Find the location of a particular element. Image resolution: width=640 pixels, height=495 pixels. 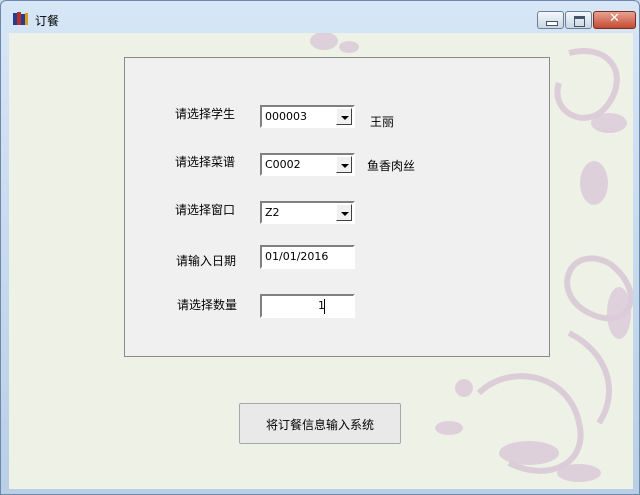

student-select: 000003 is located at coordinates (307, 116).